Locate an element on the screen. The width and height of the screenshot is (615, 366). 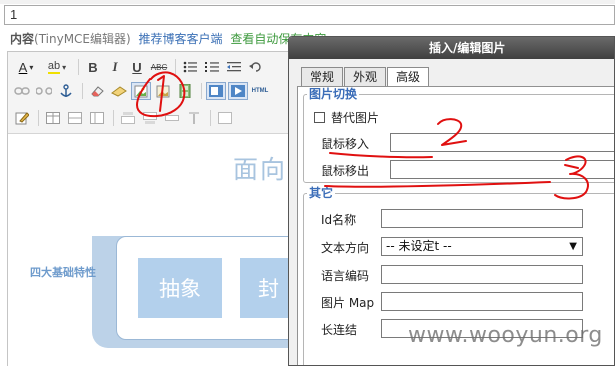
eraser-icon is located at coordinates (97, 91).